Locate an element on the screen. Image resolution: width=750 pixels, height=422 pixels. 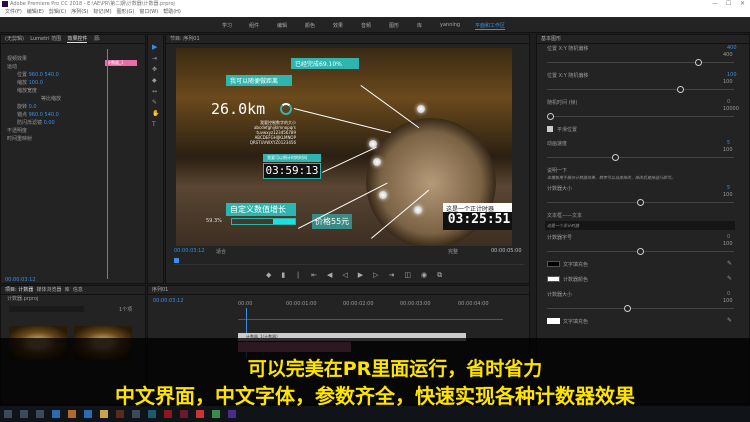
property-flicker: 防闪烁滤镜 0.00 is located at coordinates (51, 123).